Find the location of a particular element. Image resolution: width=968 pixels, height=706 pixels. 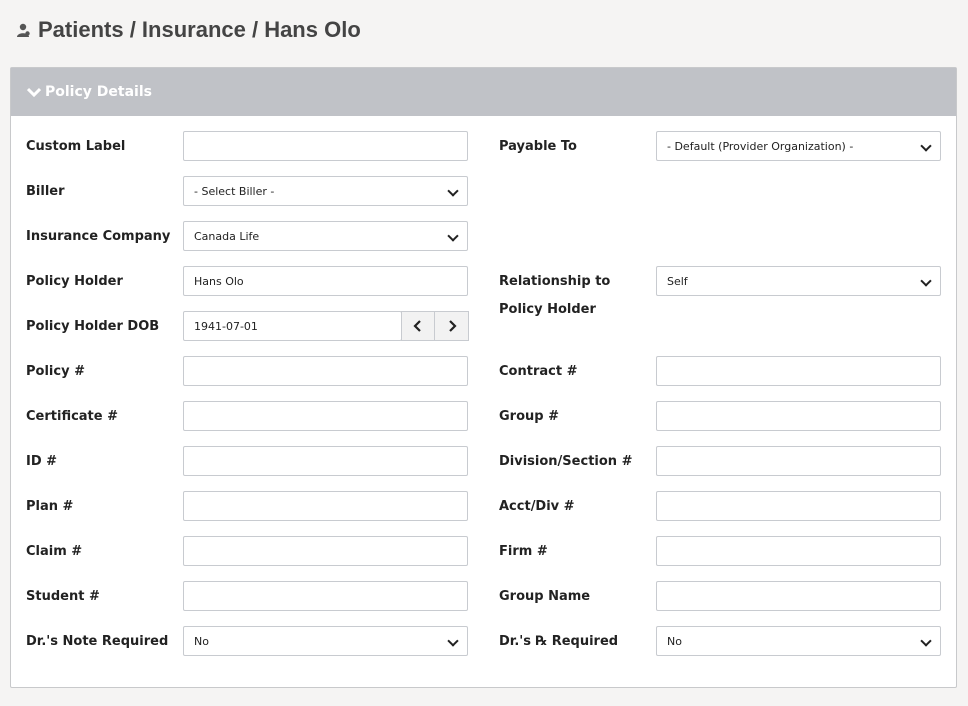

dr-rx-value: No is located at coordinates (674, 641).